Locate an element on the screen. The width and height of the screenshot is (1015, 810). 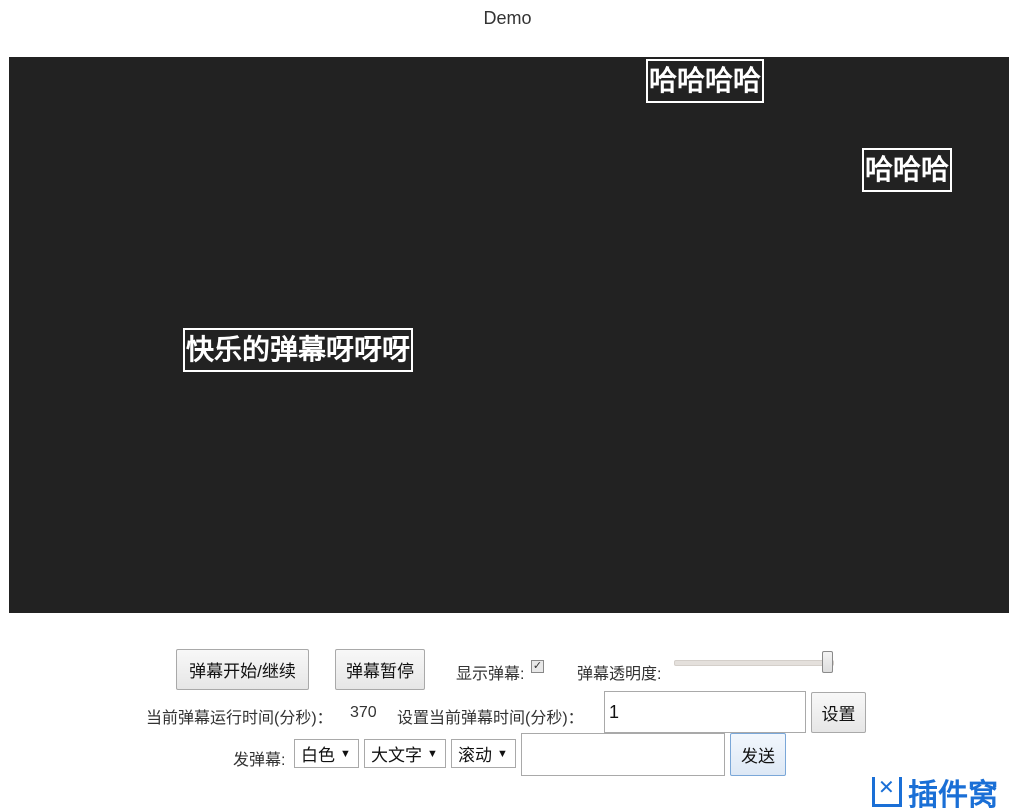
plugin-logo-icon is located at coordinates (887, 791).